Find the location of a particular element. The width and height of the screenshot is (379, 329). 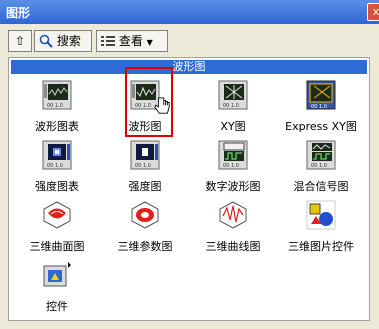

item-label: 波形图表 is located at coordinates (57, 126).